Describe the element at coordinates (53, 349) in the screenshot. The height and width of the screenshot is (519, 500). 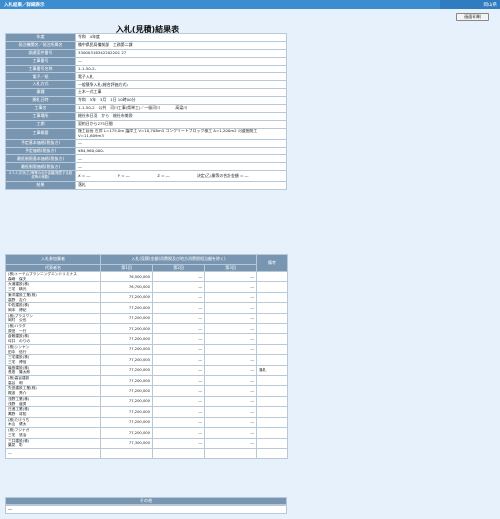
I see `bidder-name: (株)シンヤン 田中 信行` at that location.